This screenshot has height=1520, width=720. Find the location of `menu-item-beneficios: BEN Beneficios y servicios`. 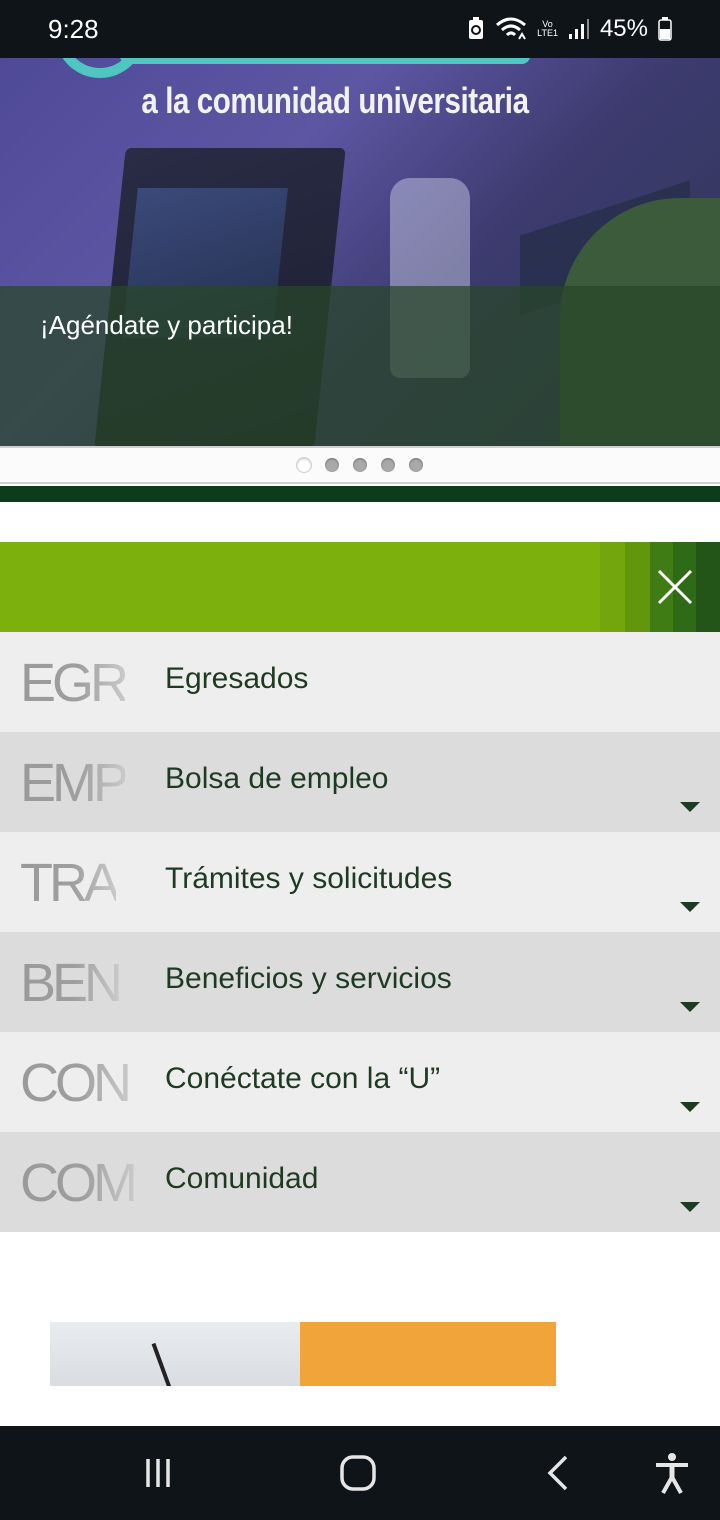

menu-item-beneficios: BEN Beneficios y servicios is located at coordinates (360, 982).